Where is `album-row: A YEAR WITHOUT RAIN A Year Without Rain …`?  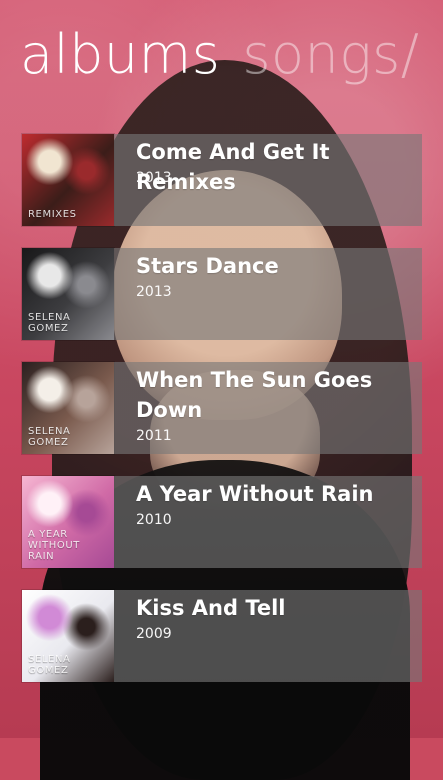
album-row: A YEAR WITHOUT RAIN A Year Without Rain … is located at coordinates (222, 522).